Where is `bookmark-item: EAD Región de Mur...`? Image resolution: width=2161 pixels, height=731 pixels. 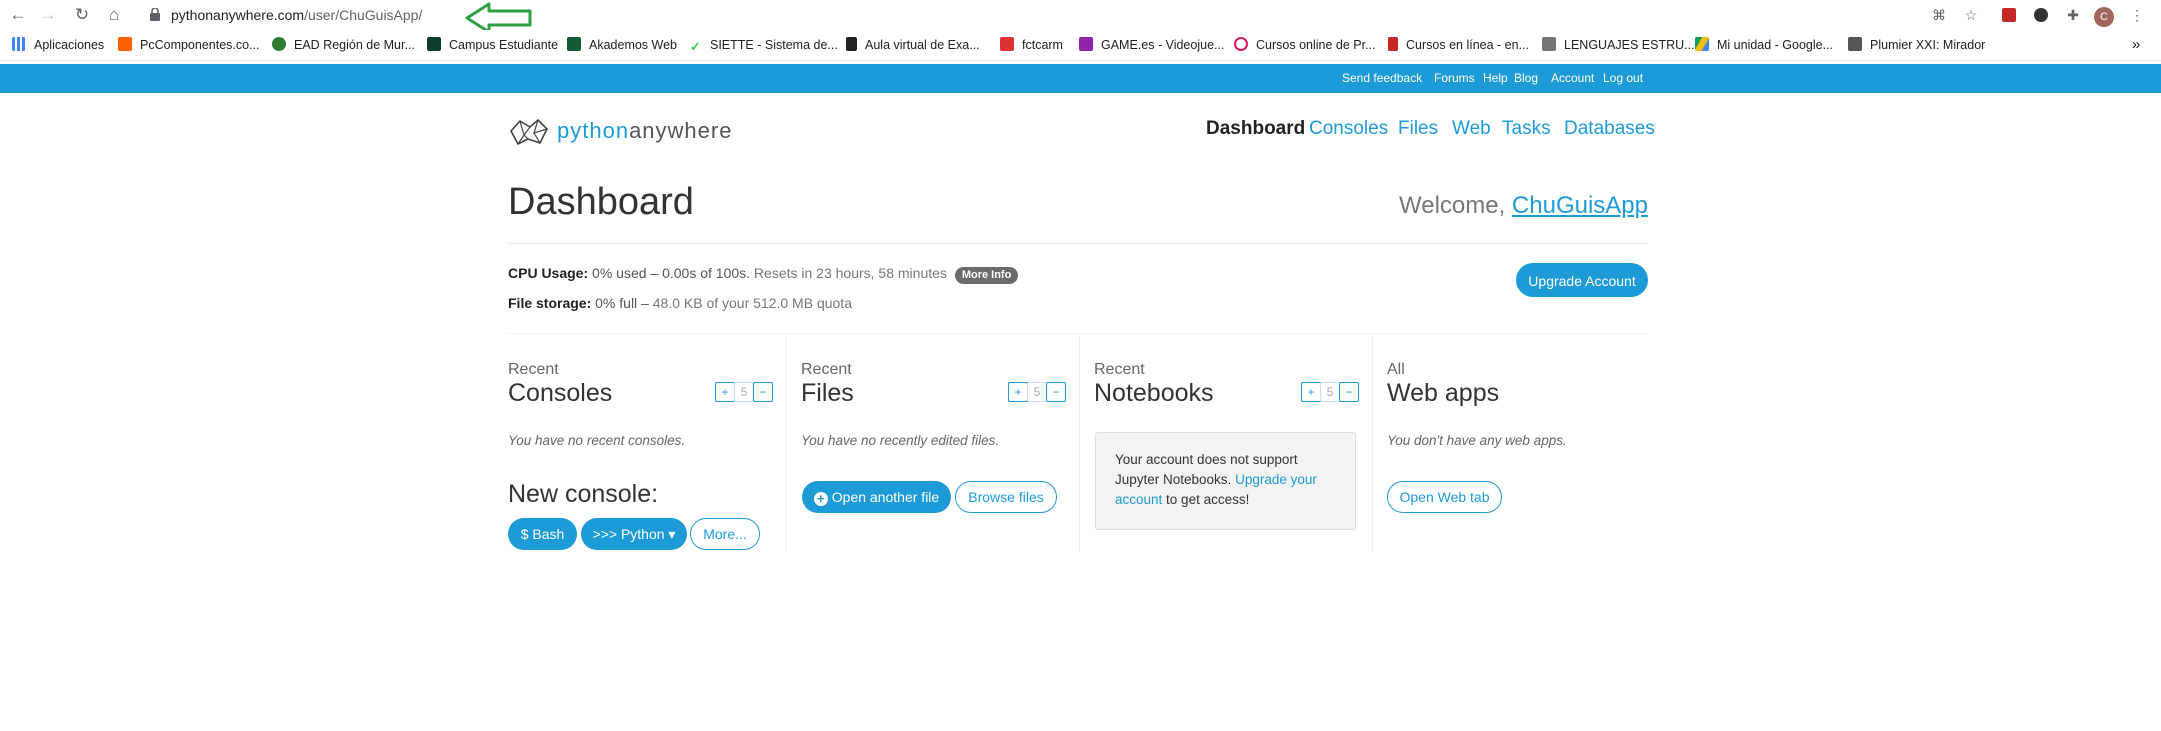
bookmark-item: EAD Región de Mur... is located at coordinates (343, 45).